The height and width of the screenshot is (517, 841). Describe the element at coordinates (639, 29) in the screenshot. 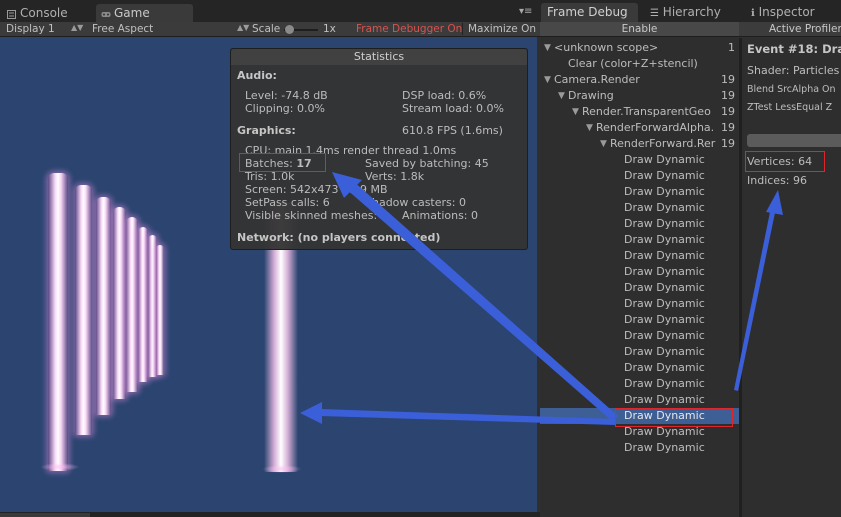

I see `enable-button: Enable` at that location.